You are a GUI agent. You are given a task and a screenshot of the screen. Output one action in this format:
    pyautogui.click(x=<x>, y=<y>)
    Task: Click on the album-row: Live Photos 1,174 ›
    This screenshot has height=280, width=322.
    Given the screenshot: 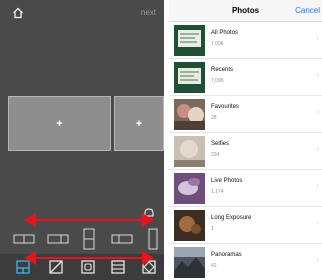 What is the action you would take?
    pyautogui.click(x=245, y=188)
    